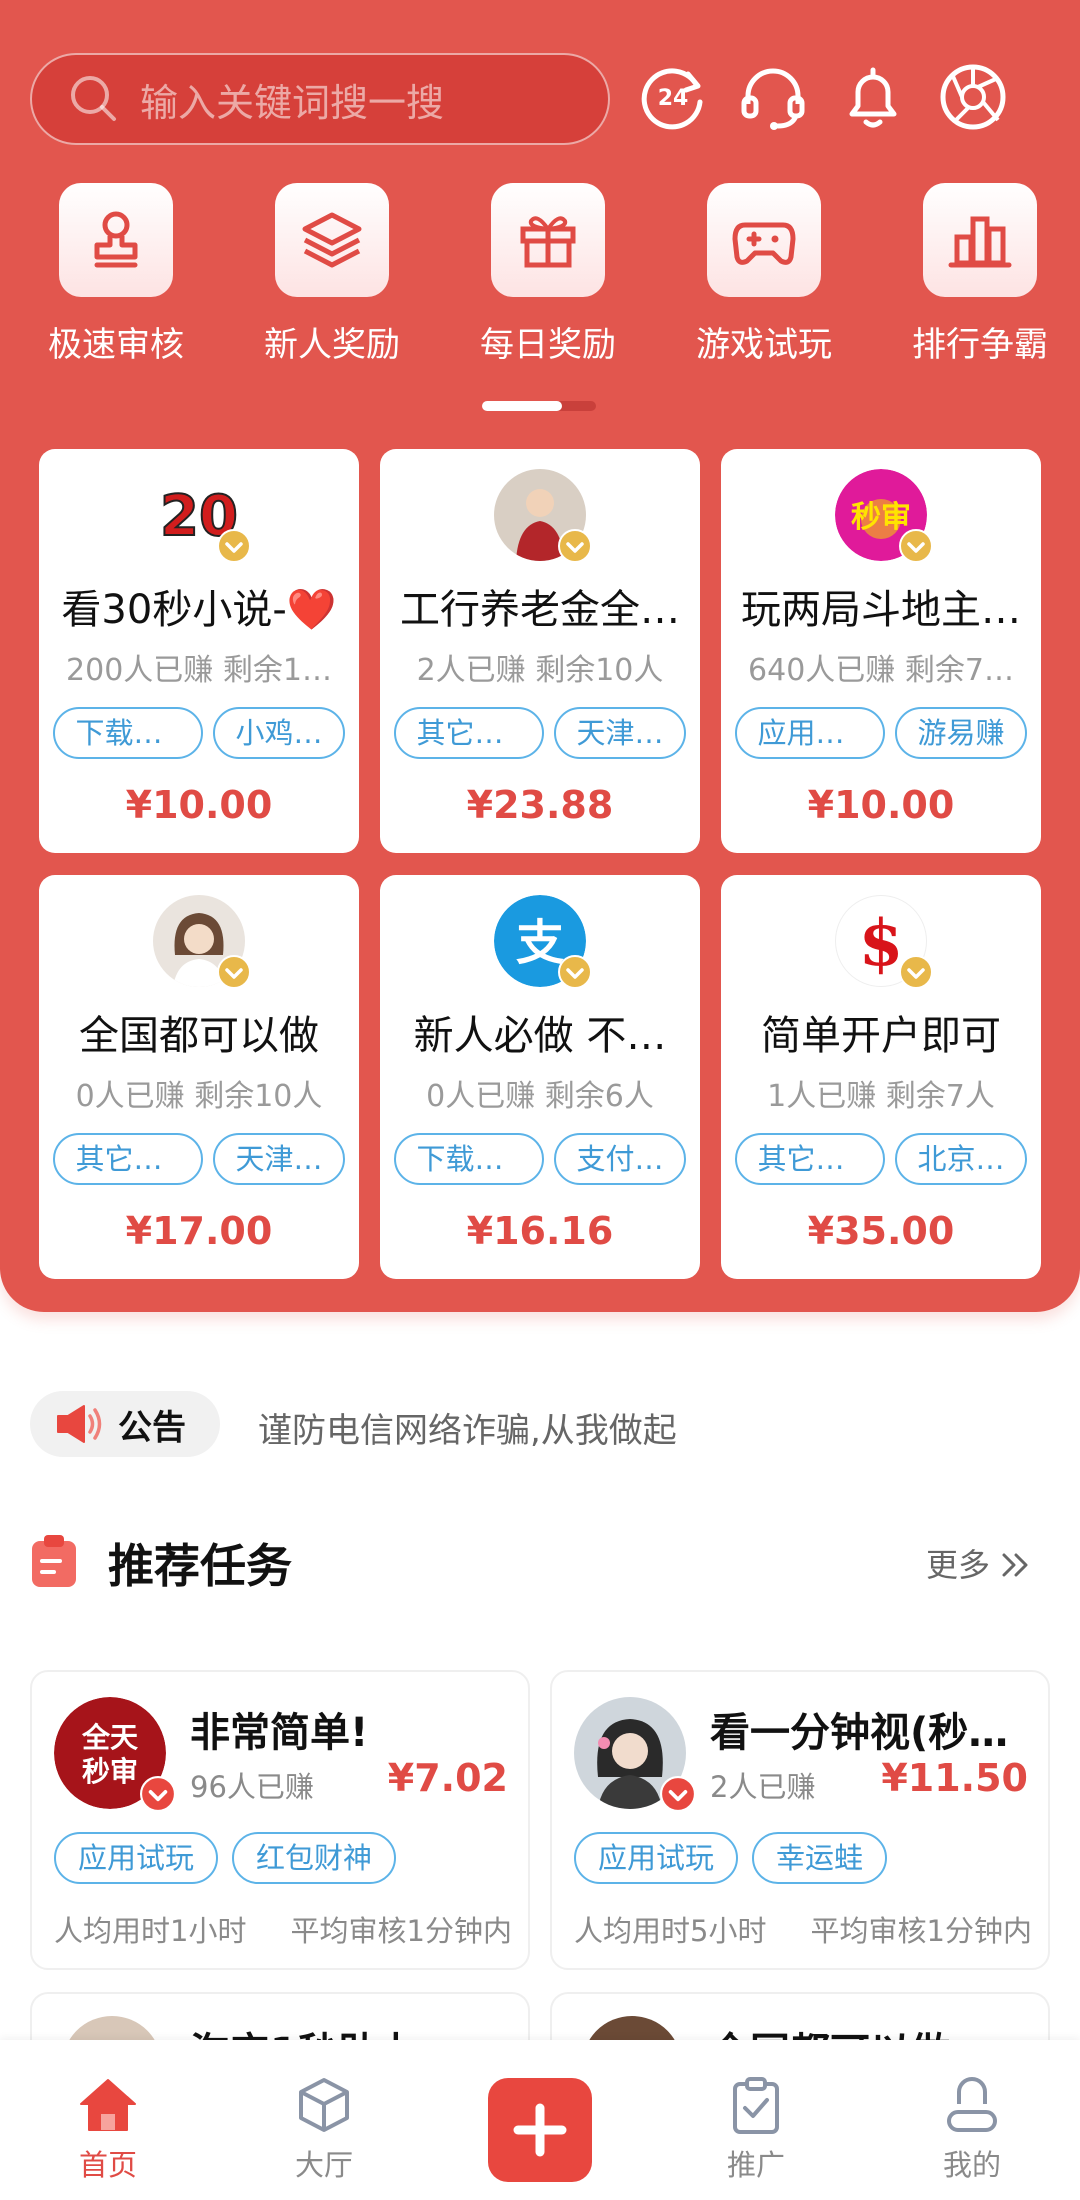 Image resolution: width=1080 pixels, height=2200 pixels. Describe the element at coordinates (314, 1858) in the screenshot. I see `task-tag: 红包财神` at that location.